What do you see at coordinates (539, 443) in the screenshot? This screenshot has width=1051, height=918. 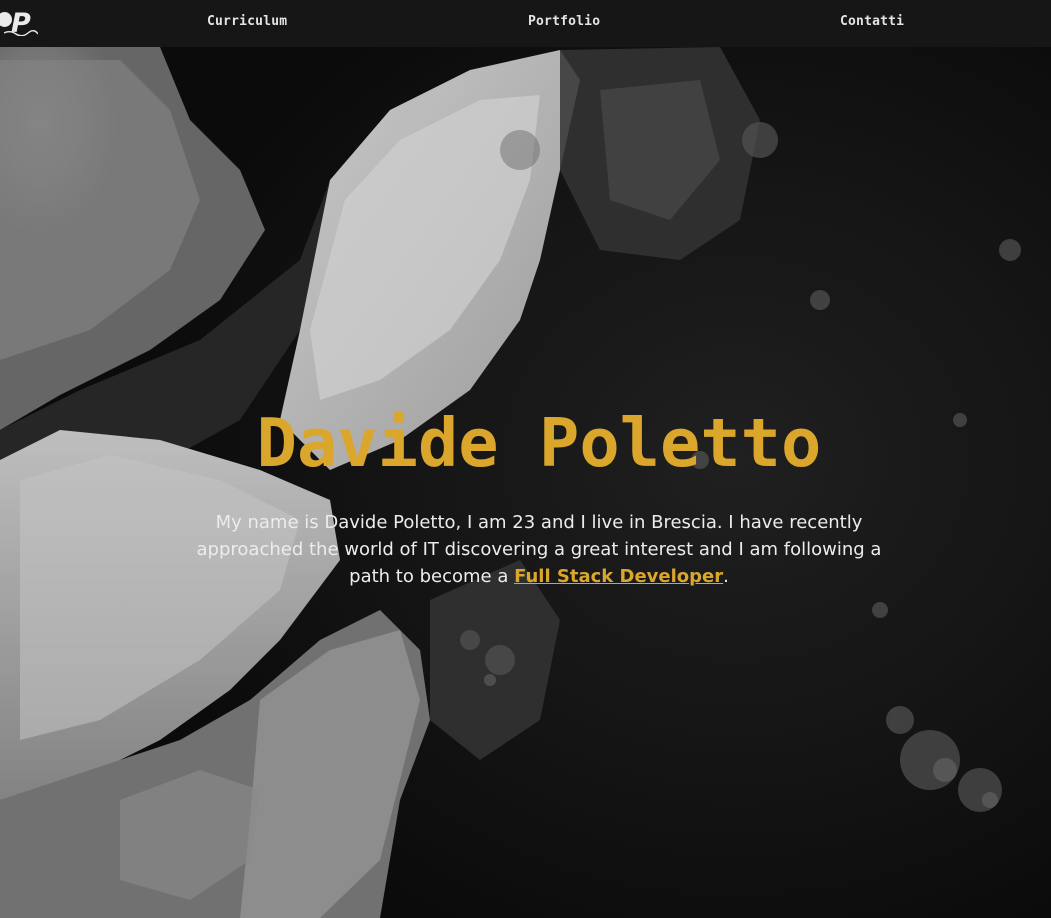 I see `hero-title: Davide Poletto` at bounding box center [539, 443].